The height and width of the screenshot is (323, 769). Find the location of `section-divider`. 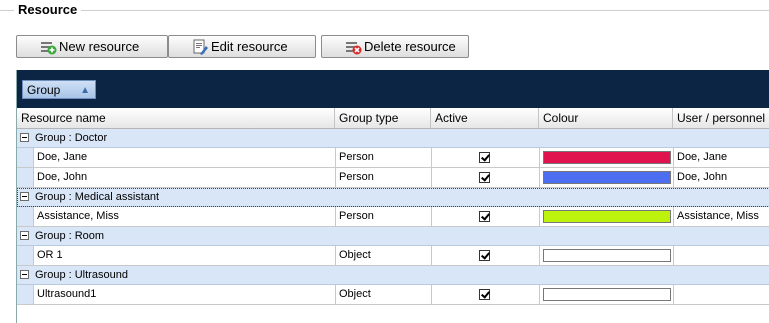

section-divider is located at coordinates (384, 10).